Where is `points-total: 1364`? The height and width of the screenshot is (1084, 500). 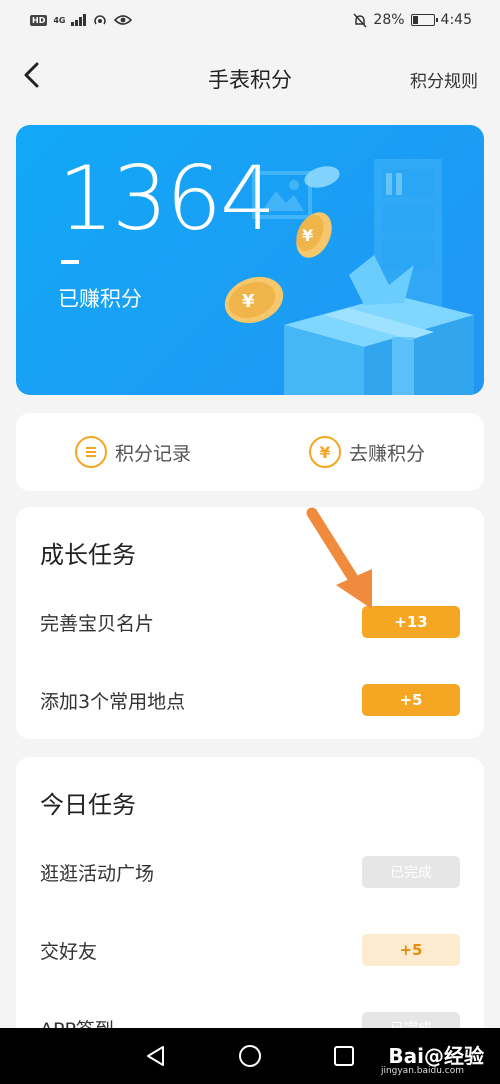 points-total: 1364 is located at coordinates (167, 198).